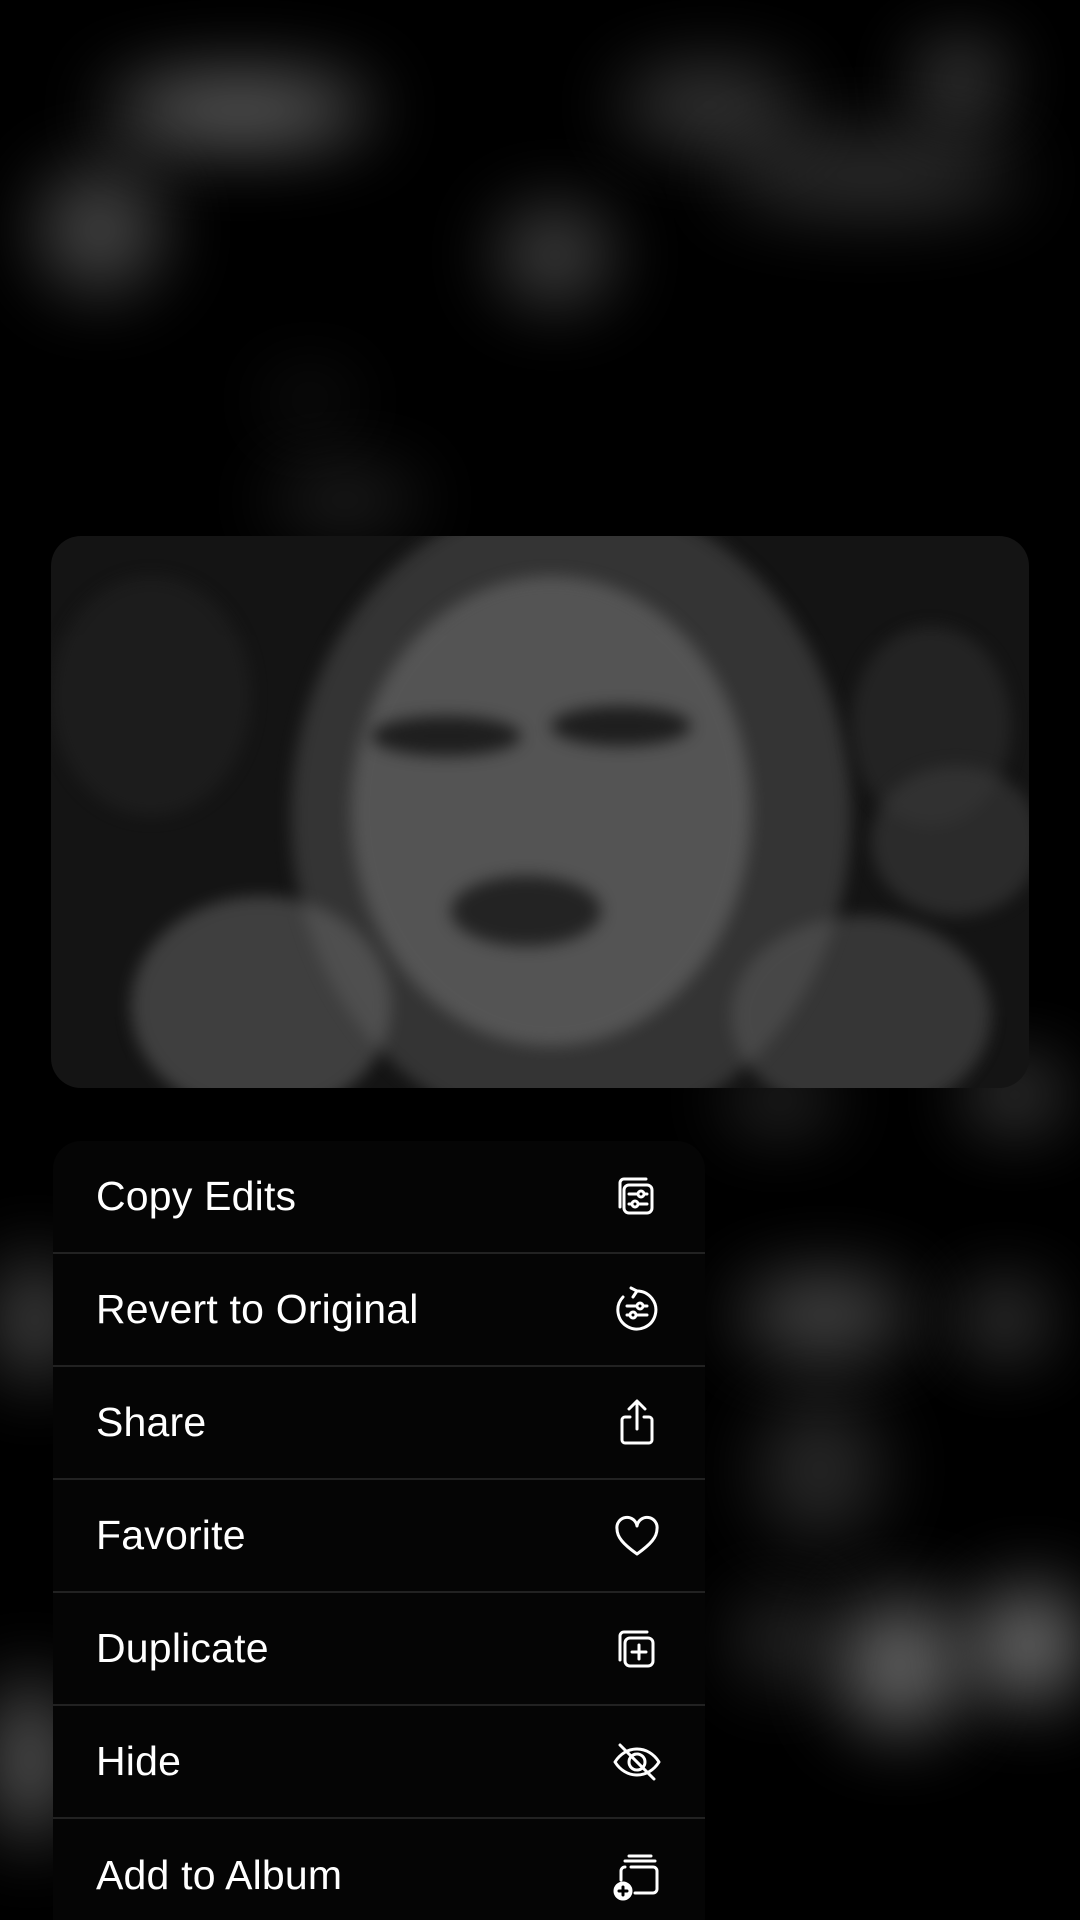 The height and width of the screenshot is (1920, 1080). What do you see at coordinates (637, 1310) in the screenshot?
I see `revert-icon` at bounding box center [637, 1310].